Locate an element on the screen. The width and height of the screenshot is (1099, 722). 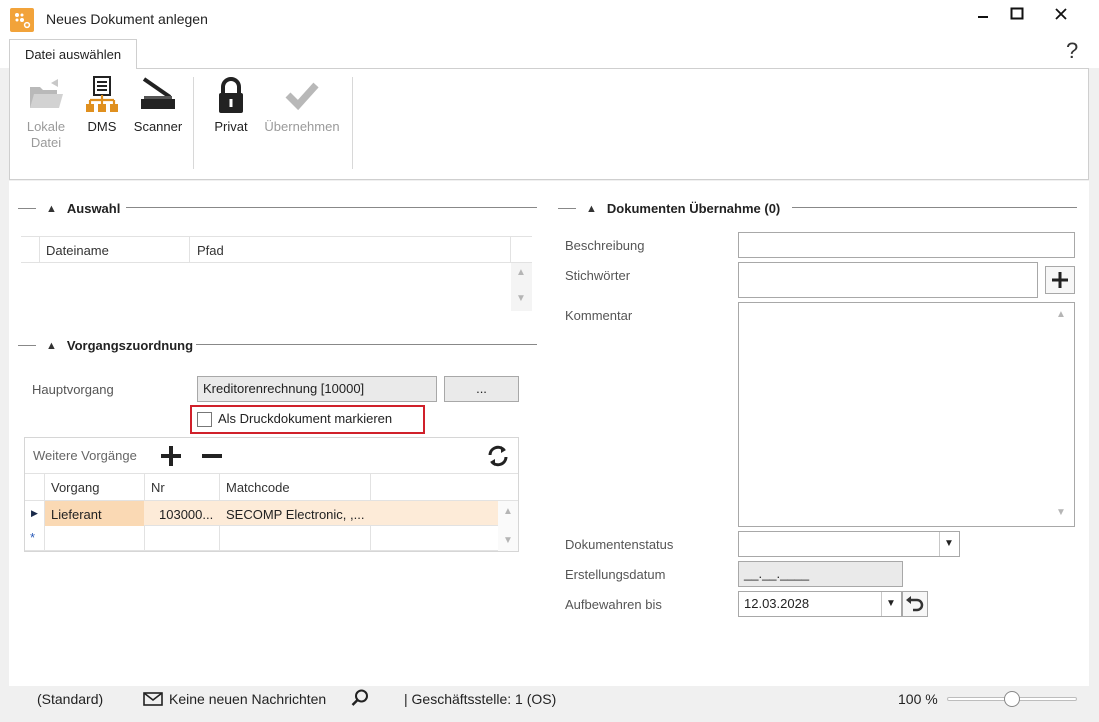
zoom-slider-thumb is located at coordinates (1012, 699).